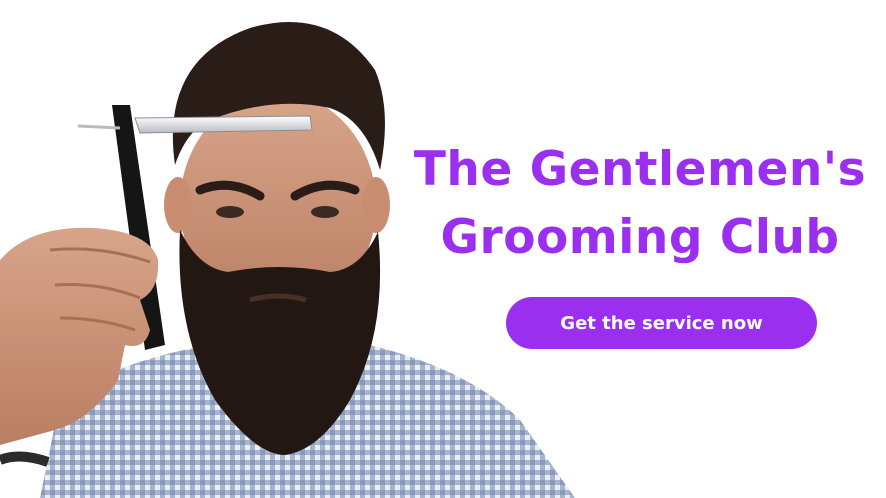 The width and height of the screenshot is (886, 498). Describe the element at coordinates (640, 203) in the screenshot. I see `page-title: The Gentlemen's Grooming Club` at that location.